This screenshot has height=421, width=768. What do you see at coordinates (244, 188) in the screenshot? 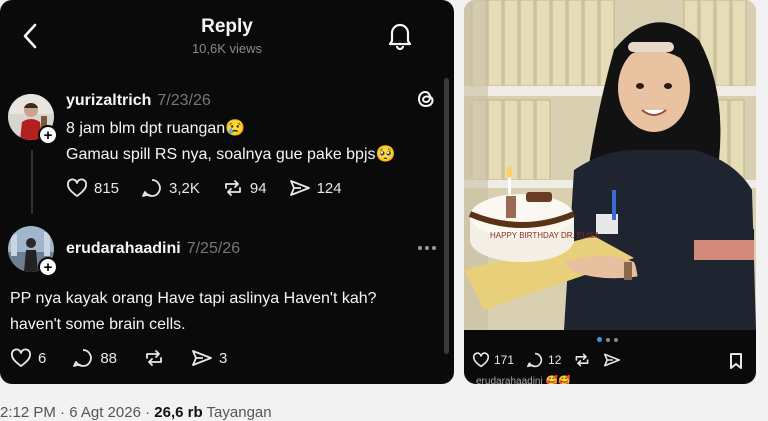
I see `repost-button: 94` at bounding box center [244, 188].